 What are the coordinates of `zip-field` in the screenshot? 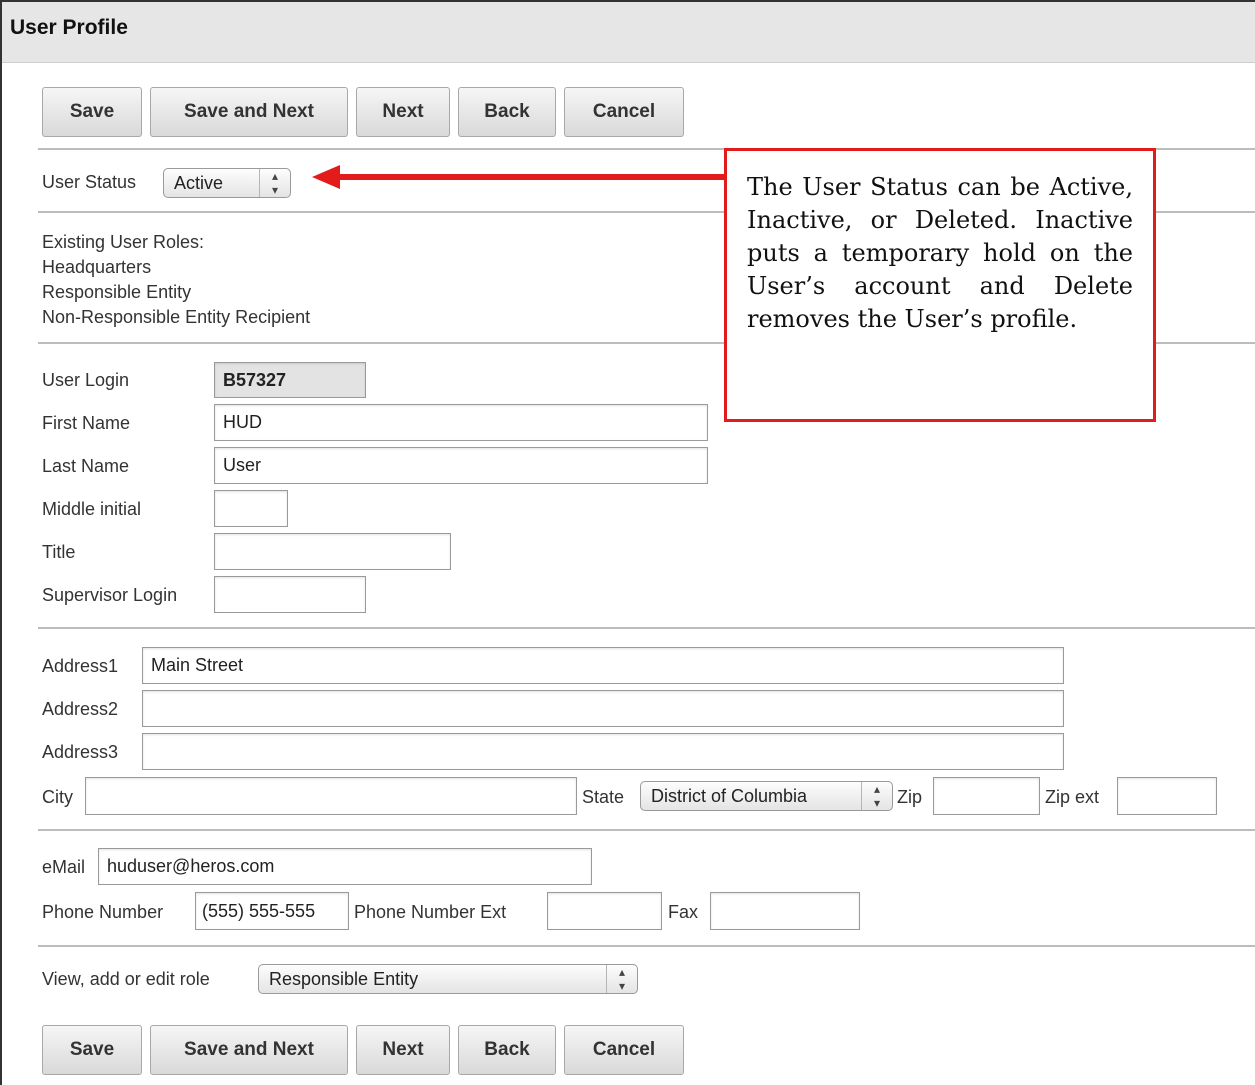 It's located at (986, 796).